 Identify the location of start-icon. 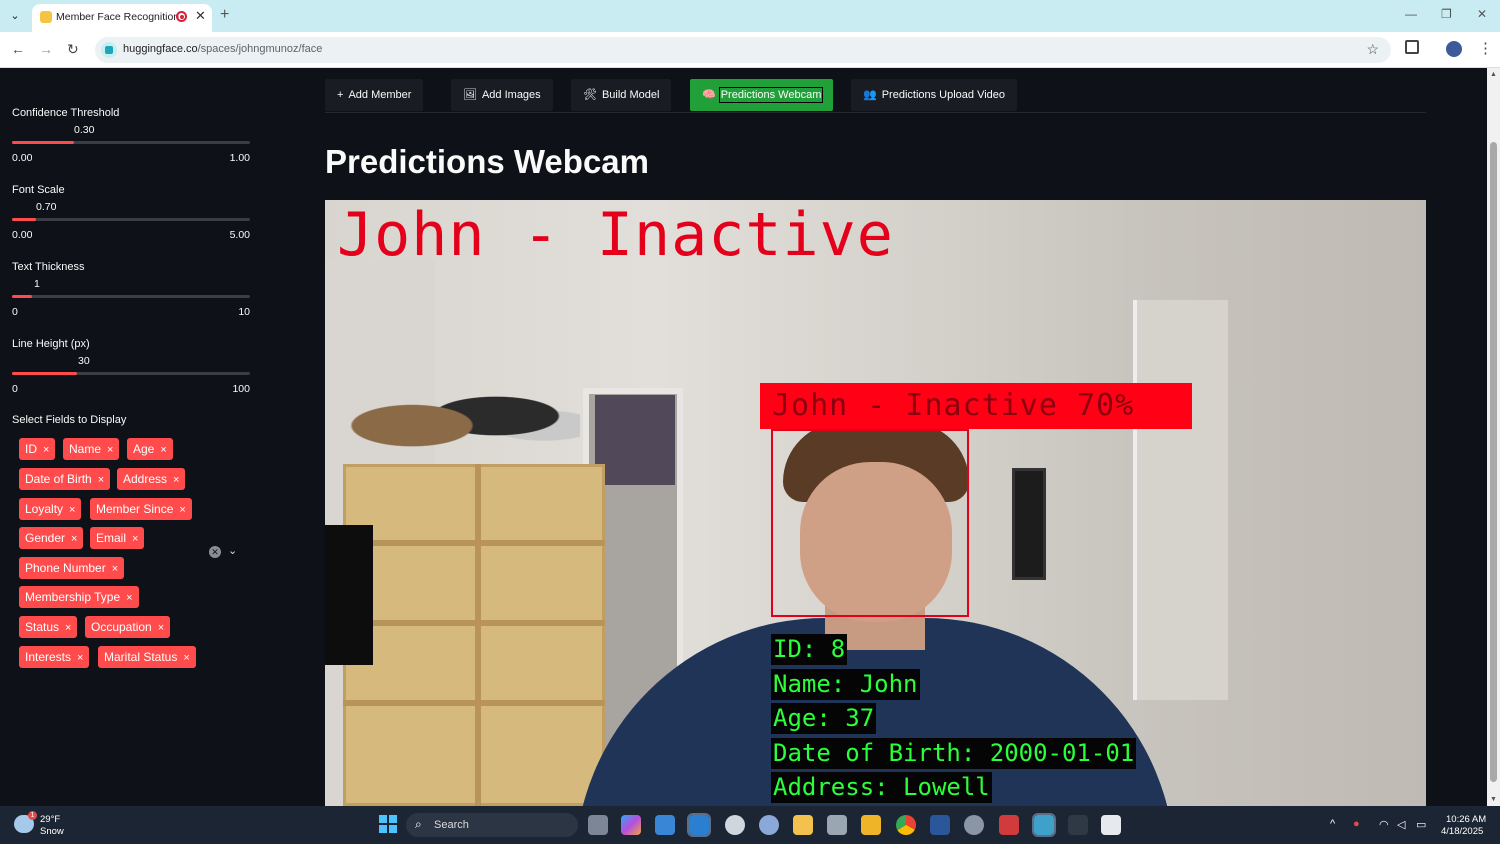
(388, 824).